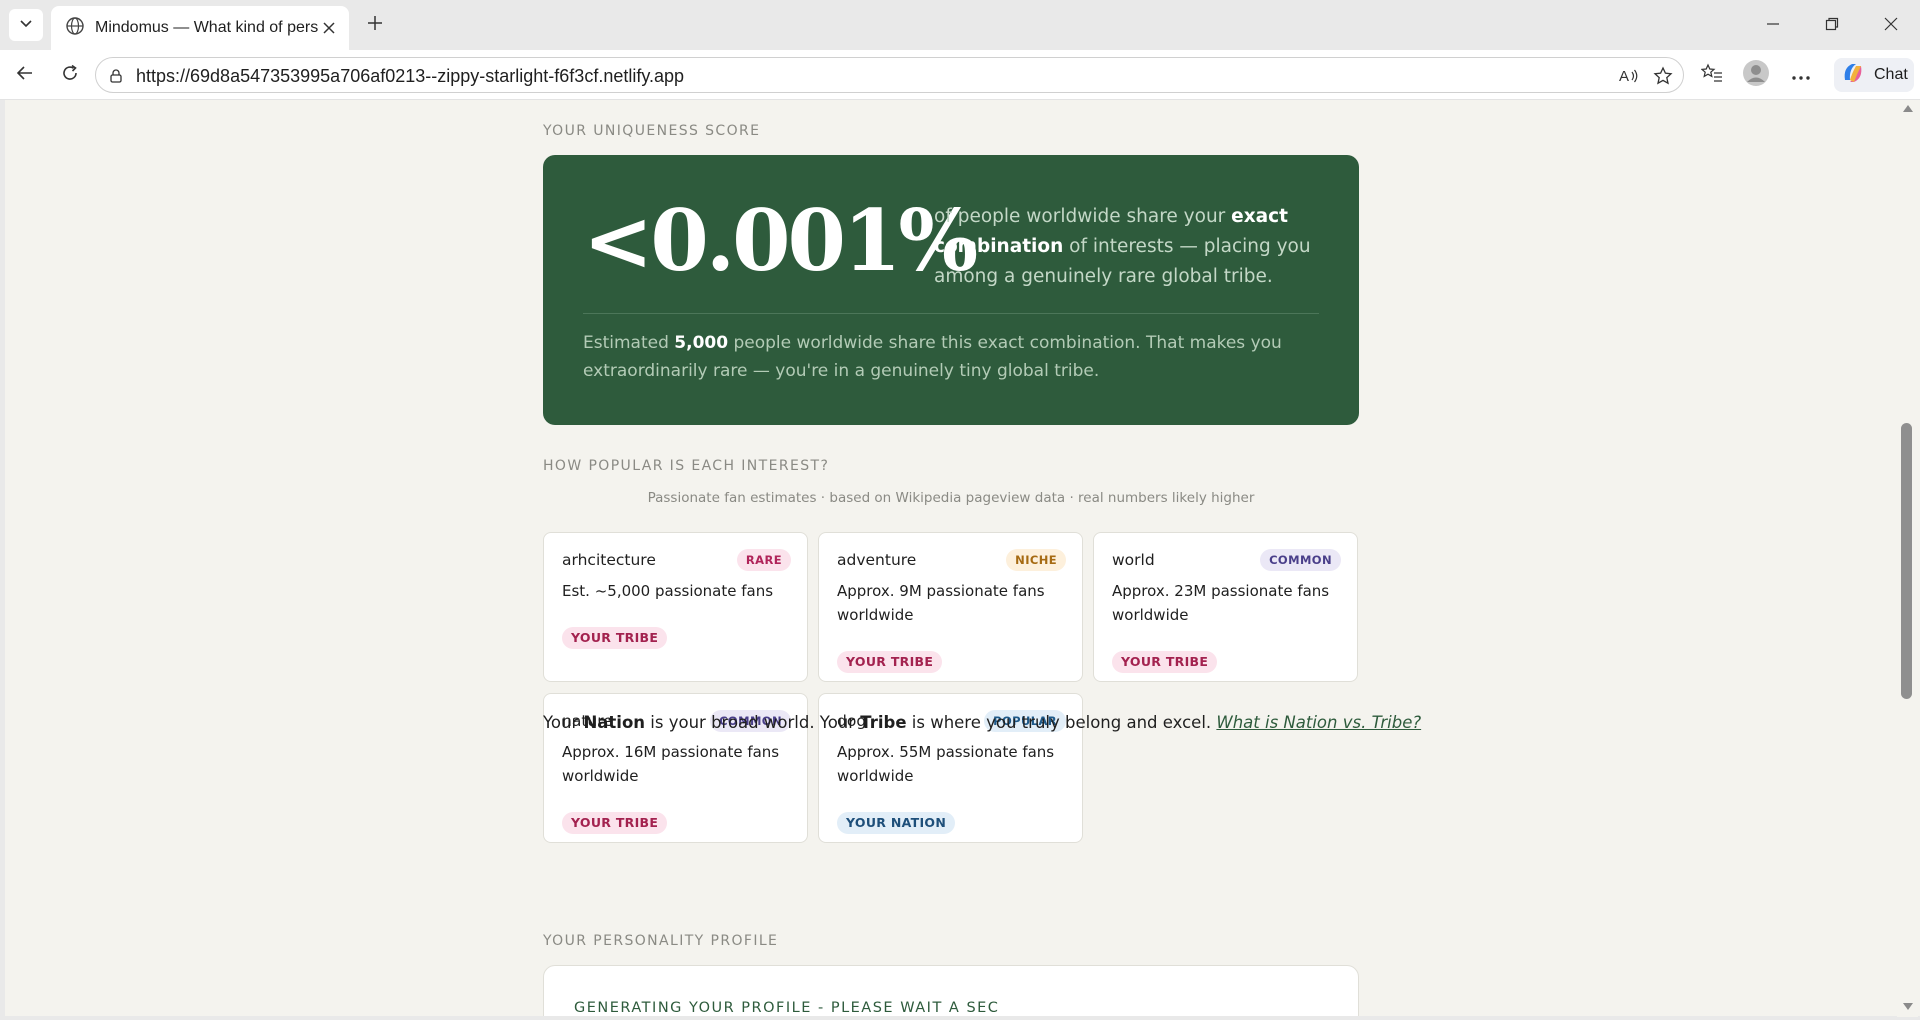  I want to click on window-bottom-border, so click(960, 1018).